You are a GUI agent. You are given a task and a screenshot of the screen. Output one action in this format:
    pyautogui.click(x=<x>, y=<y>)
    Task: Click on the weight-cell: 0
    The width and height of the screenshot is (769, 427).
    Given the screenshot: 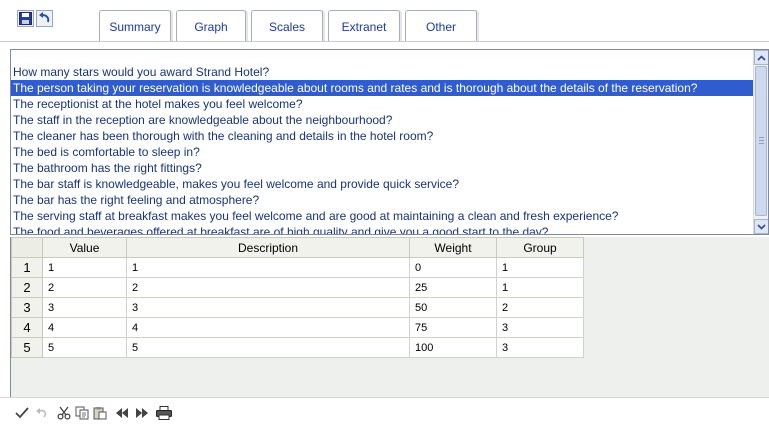 What is the action you would take?
    pyautogui.click(x=453, y=267)
    